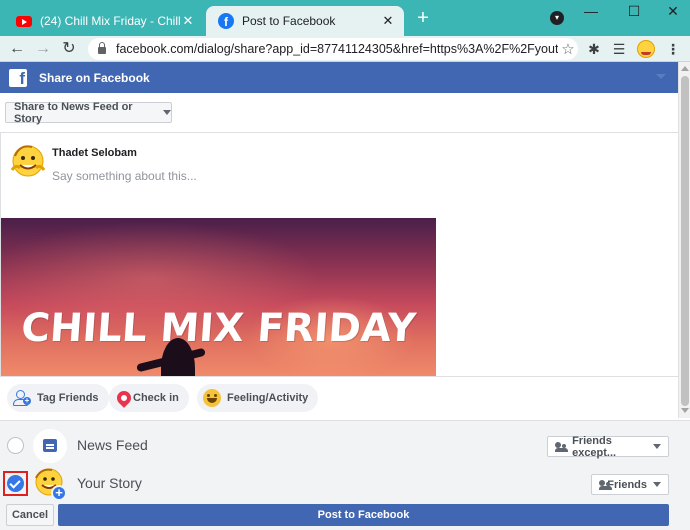 This screenshot has width=690, height=530. I want to click on header-caret-icon, so click(661, 76).